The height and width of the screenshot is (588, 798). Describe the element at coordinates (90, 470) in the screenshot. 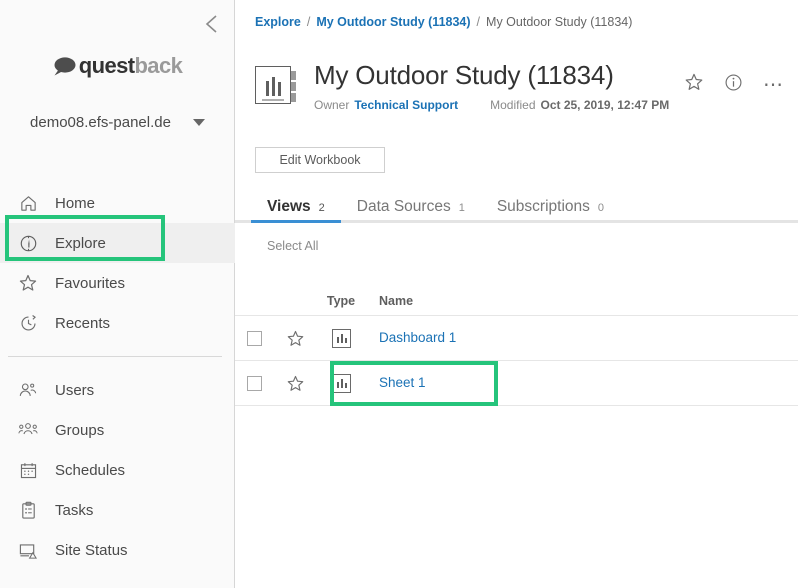

I see `sidebar-item-label: Schedules` at that location.